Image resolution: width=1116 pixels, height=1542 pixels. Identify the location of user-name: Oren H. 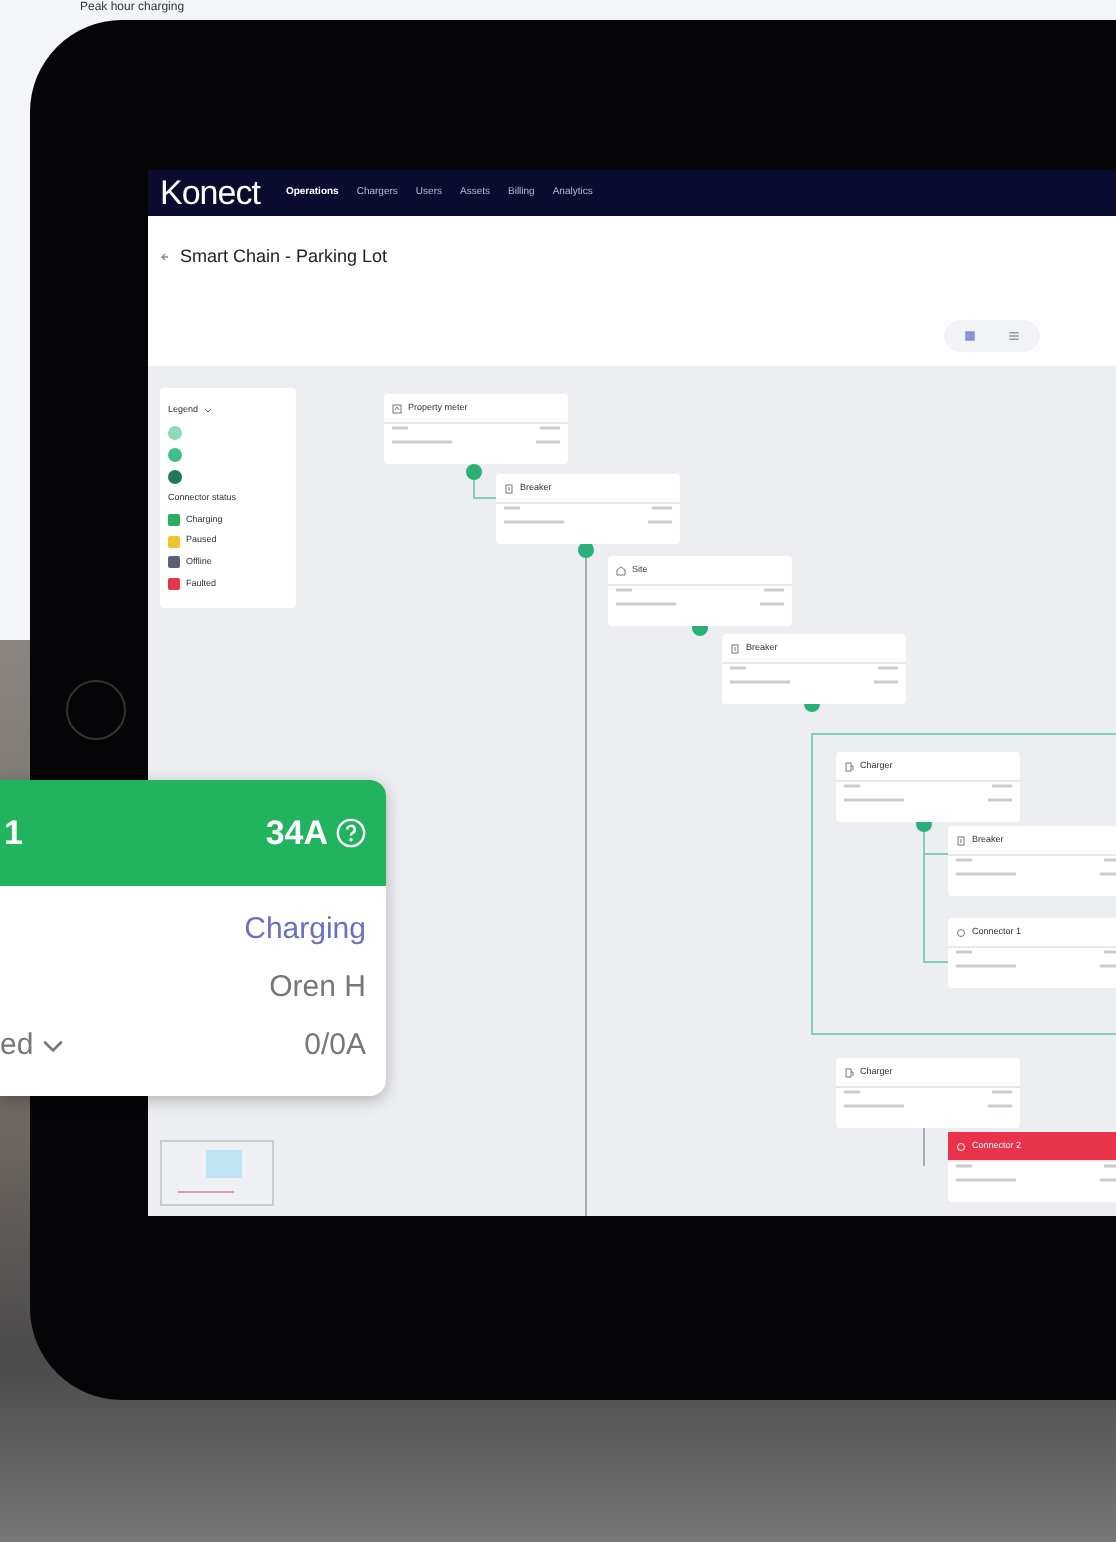
(317, 988).